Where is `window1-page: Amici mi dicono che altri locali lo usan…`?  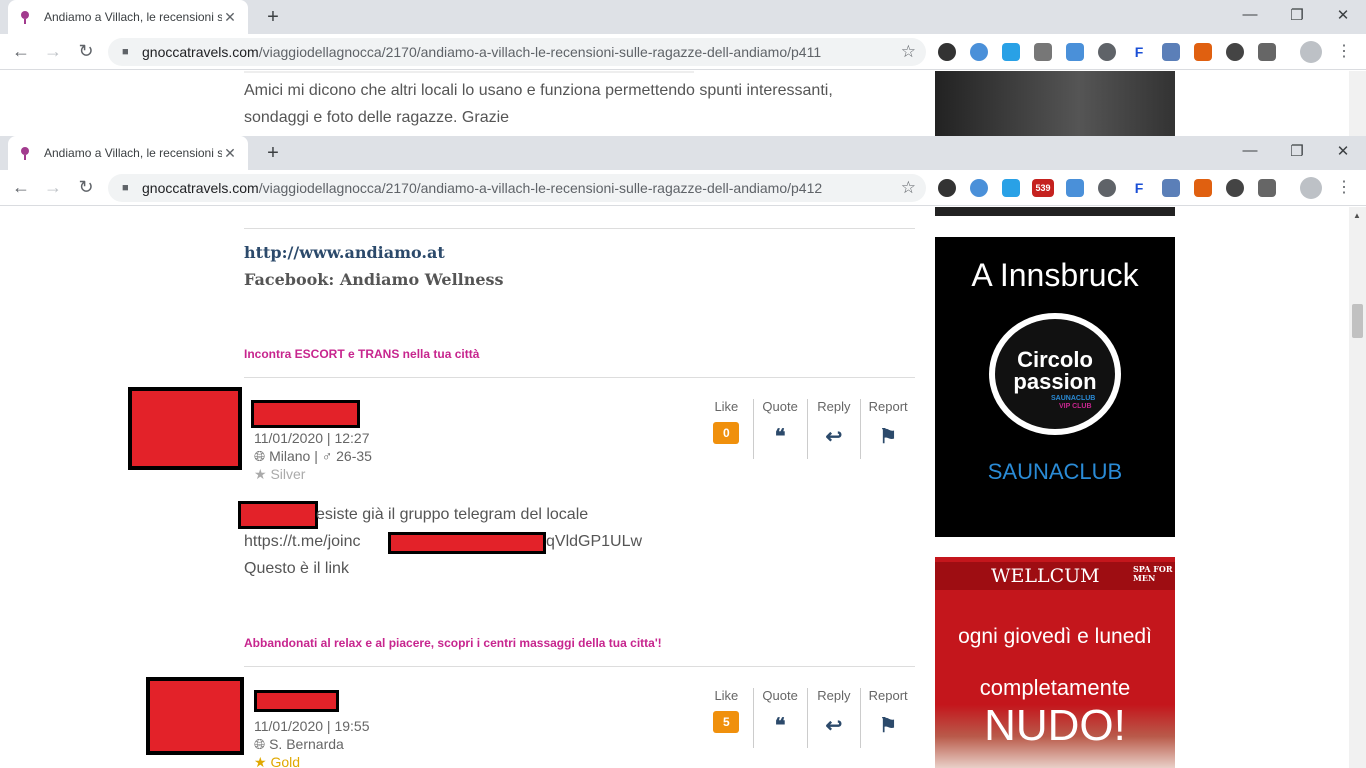
window1-page: Amici mi dicono che altri locali lo usan… is located at coordinates (683, 103).